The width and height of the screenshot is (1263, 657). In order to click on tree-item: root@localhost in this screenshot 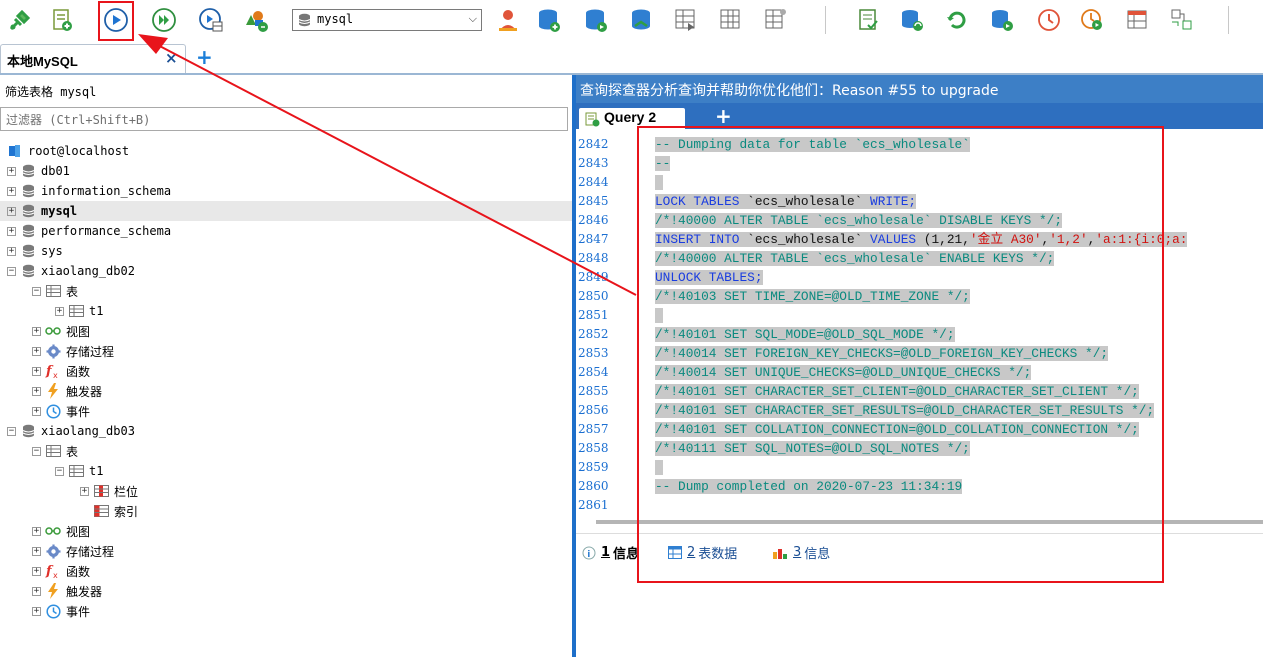, I will do `click(286, 151)`.